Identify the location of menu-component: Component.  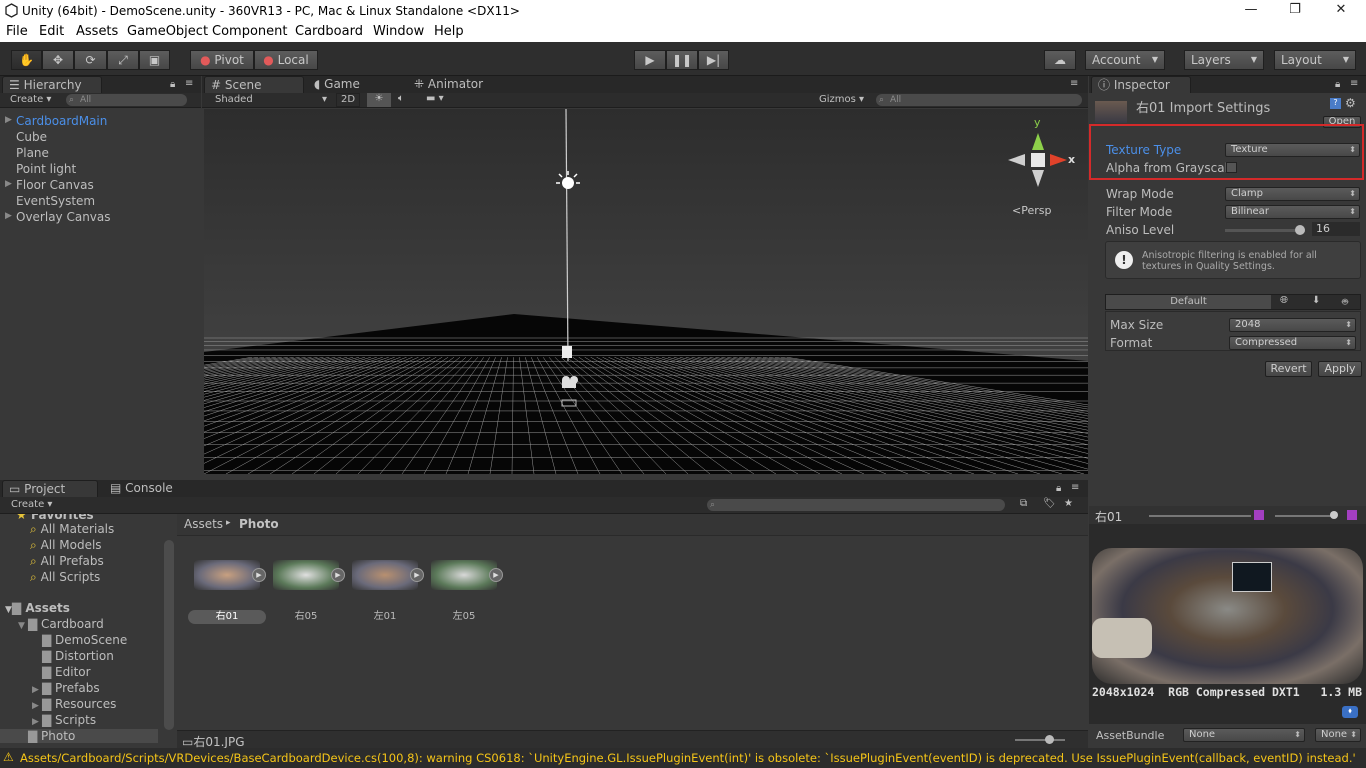
(249, 31).